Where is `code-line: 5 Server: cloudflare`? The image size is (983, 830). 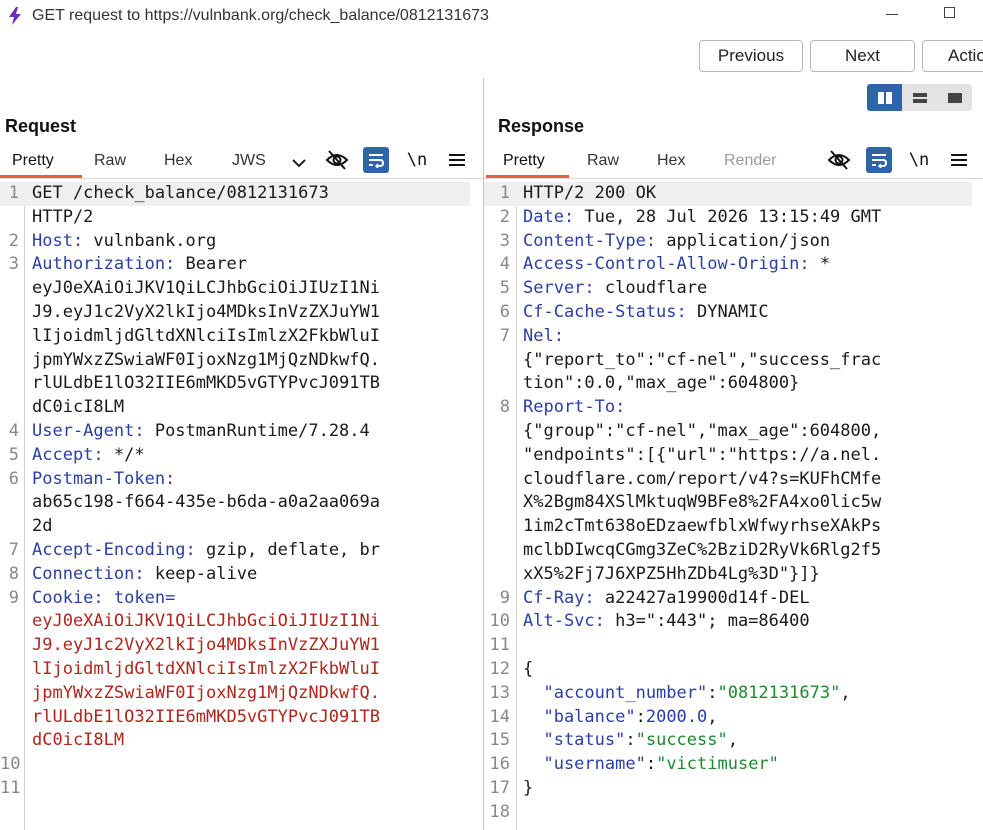 code-line: 5 Server: cloudflare is located at coordinates (603, 288).